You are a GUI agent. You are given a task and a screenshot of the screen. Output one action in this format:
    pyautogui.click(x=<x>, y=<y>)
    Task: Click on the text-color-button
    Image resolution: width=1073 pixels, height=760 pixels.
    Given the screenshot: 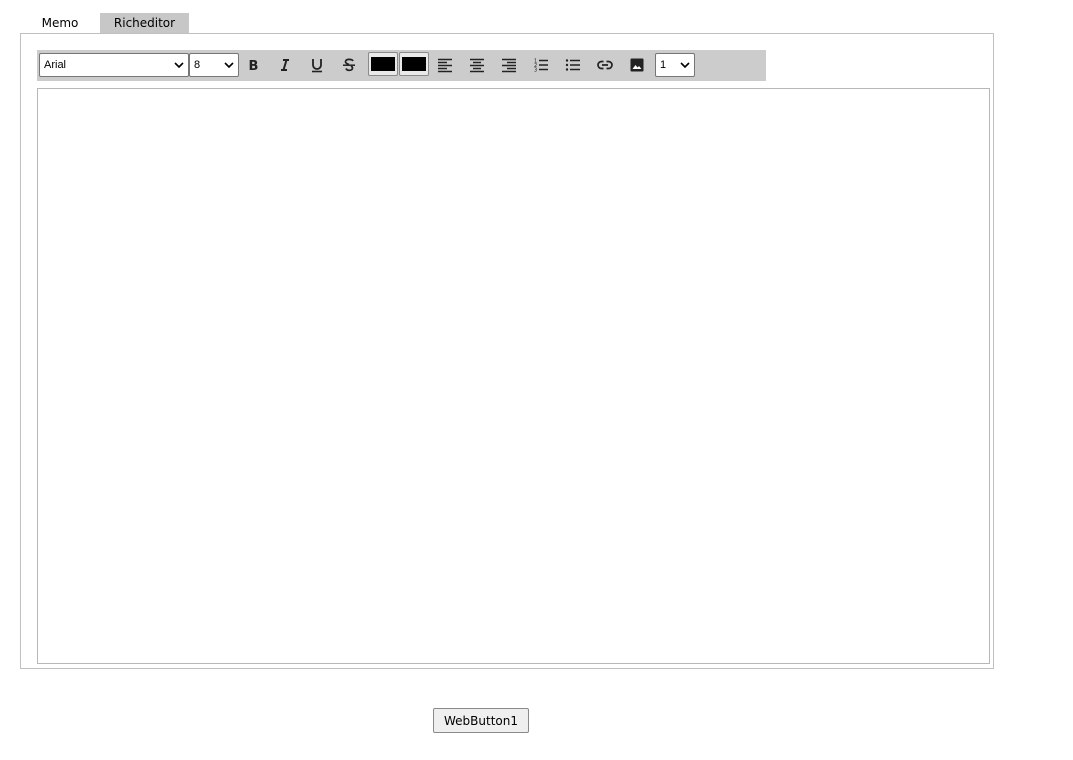 What is the action you would take?
    pyautogui.click(x=383, y=64)
    